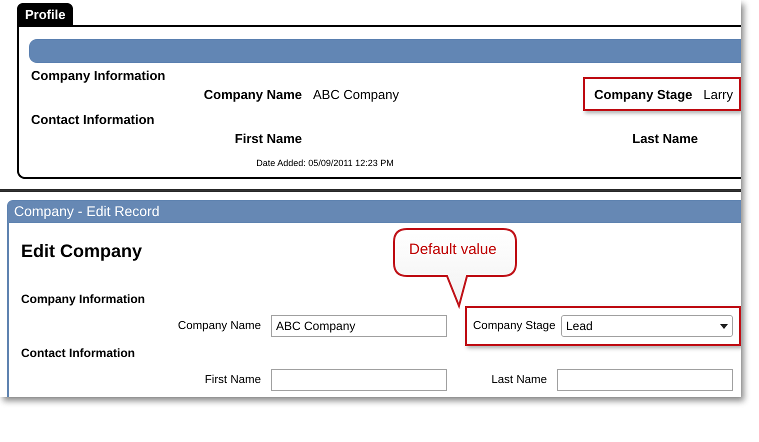 The width and height of the screenshot is (759, 442). What do you see at coordinates (356, 94) in the screenshot?
I see `field-value: ABC Company` at bounding box center [356, 94].